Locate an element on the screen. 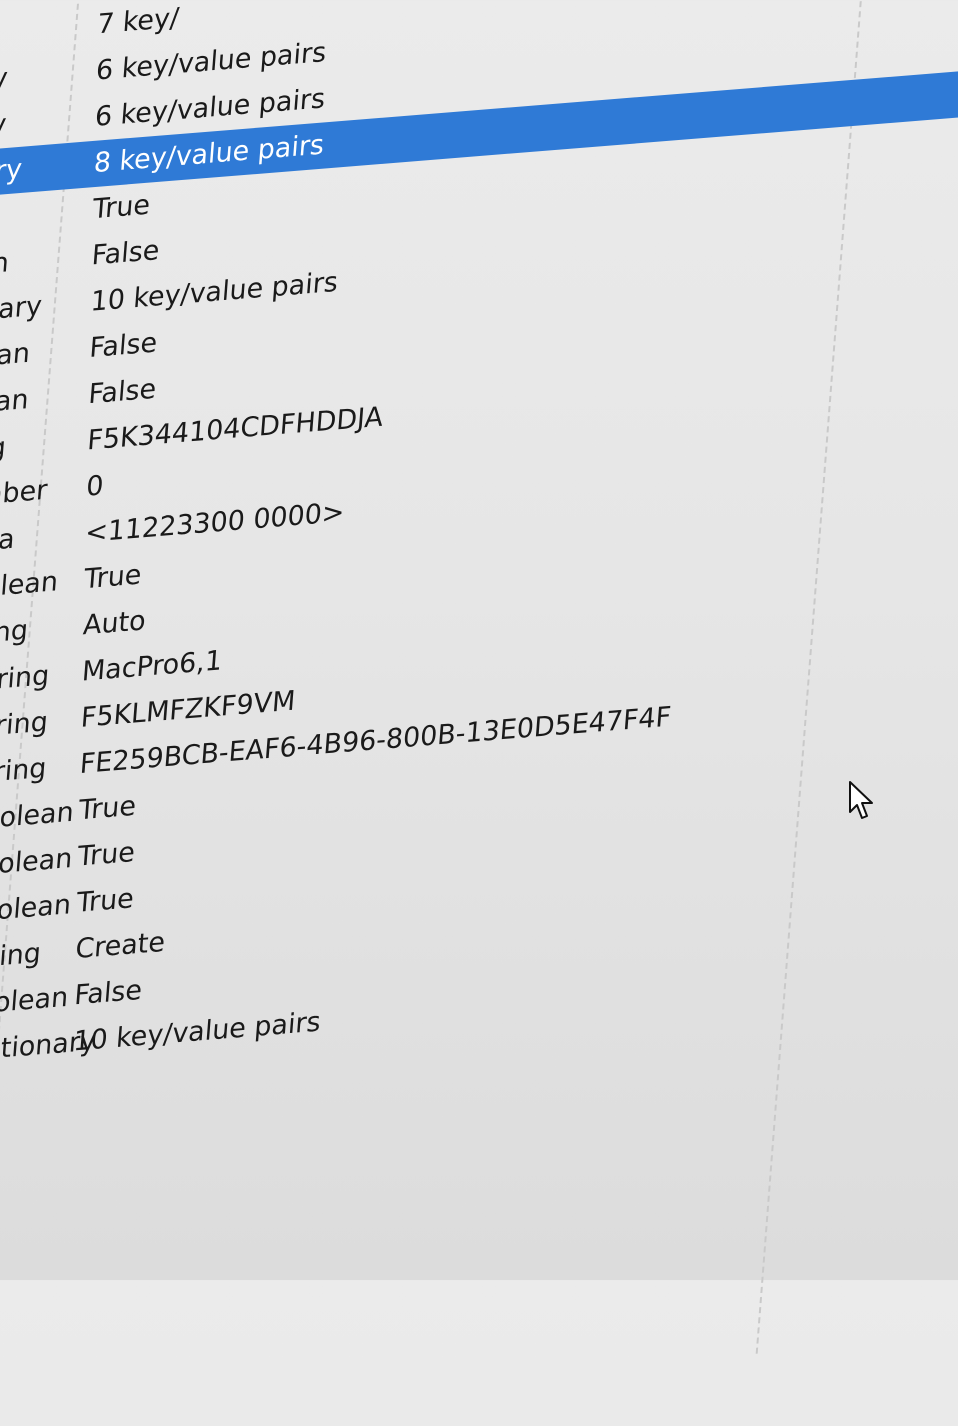 The height and width of the screenshot is (1426, 958). row-type-cell: String is located at coordinates (15, 634).